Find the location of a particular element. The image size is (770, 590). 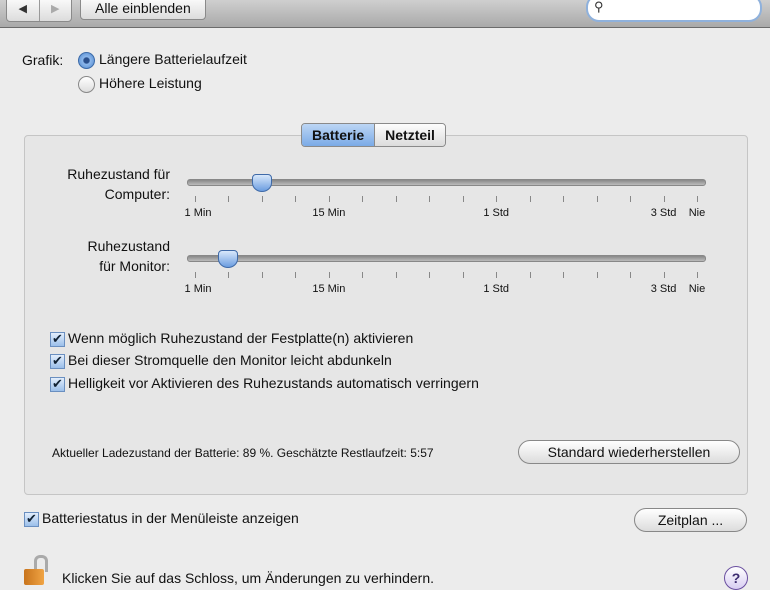

restore-defaults-button: Standard wiederherstellen is located at coordinates (629, 452).